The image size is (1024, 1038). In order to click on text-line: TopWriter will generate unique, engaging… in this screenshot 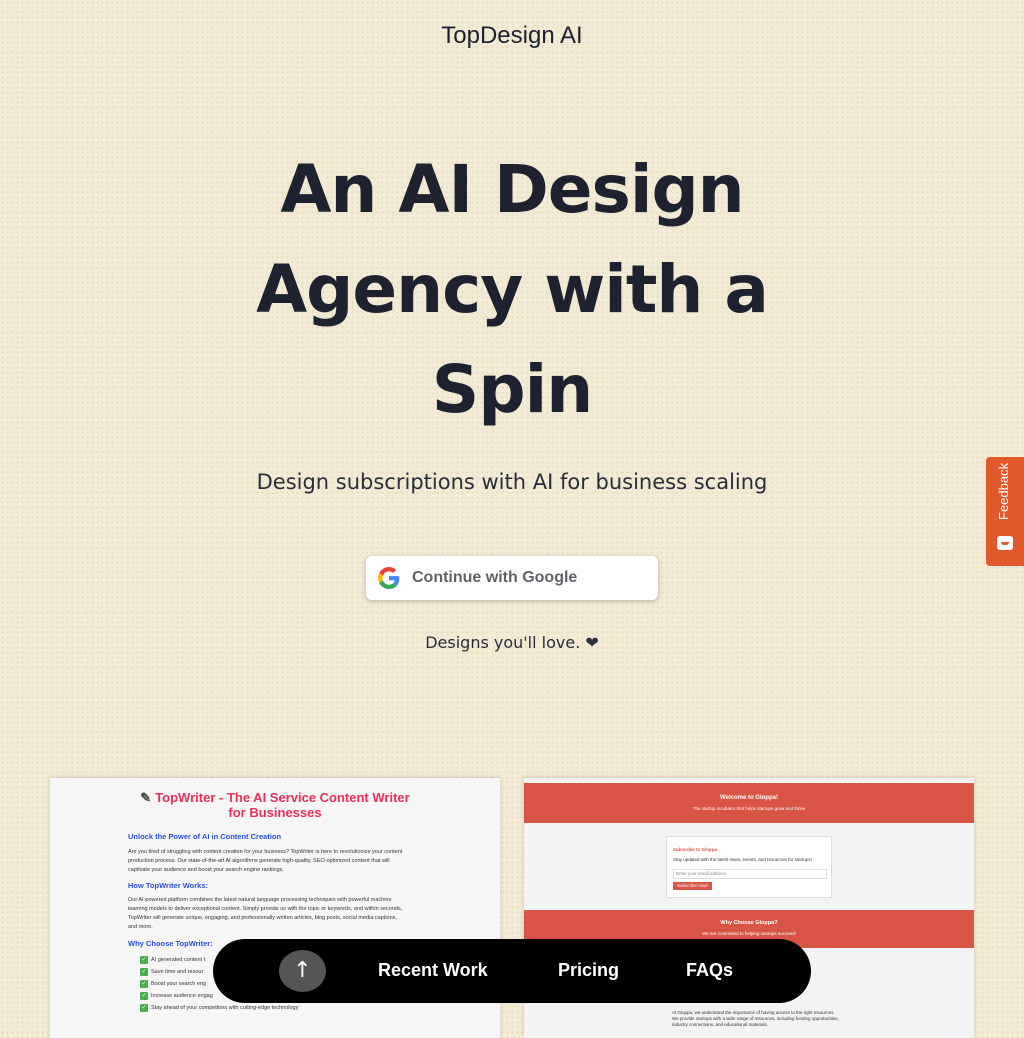, I will do `click(262, 918)`.